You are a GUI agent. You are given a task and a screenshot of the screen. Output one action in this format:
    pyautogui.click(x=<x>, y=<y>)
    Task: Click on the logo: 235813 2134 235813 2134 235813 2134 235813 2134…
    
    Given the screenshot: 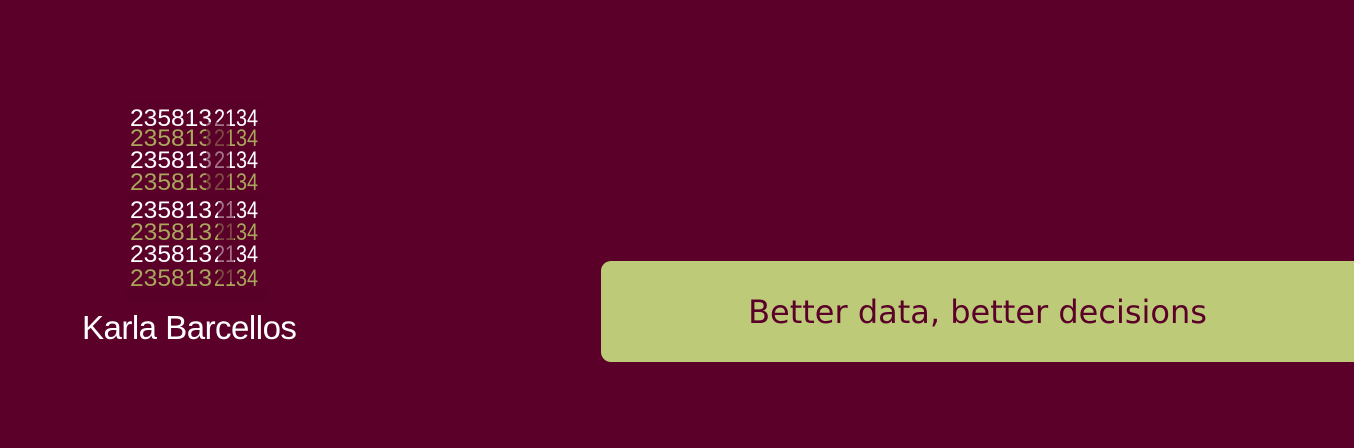 What is the action you would take?
    pyautogui.click(x=196, y=202)
    